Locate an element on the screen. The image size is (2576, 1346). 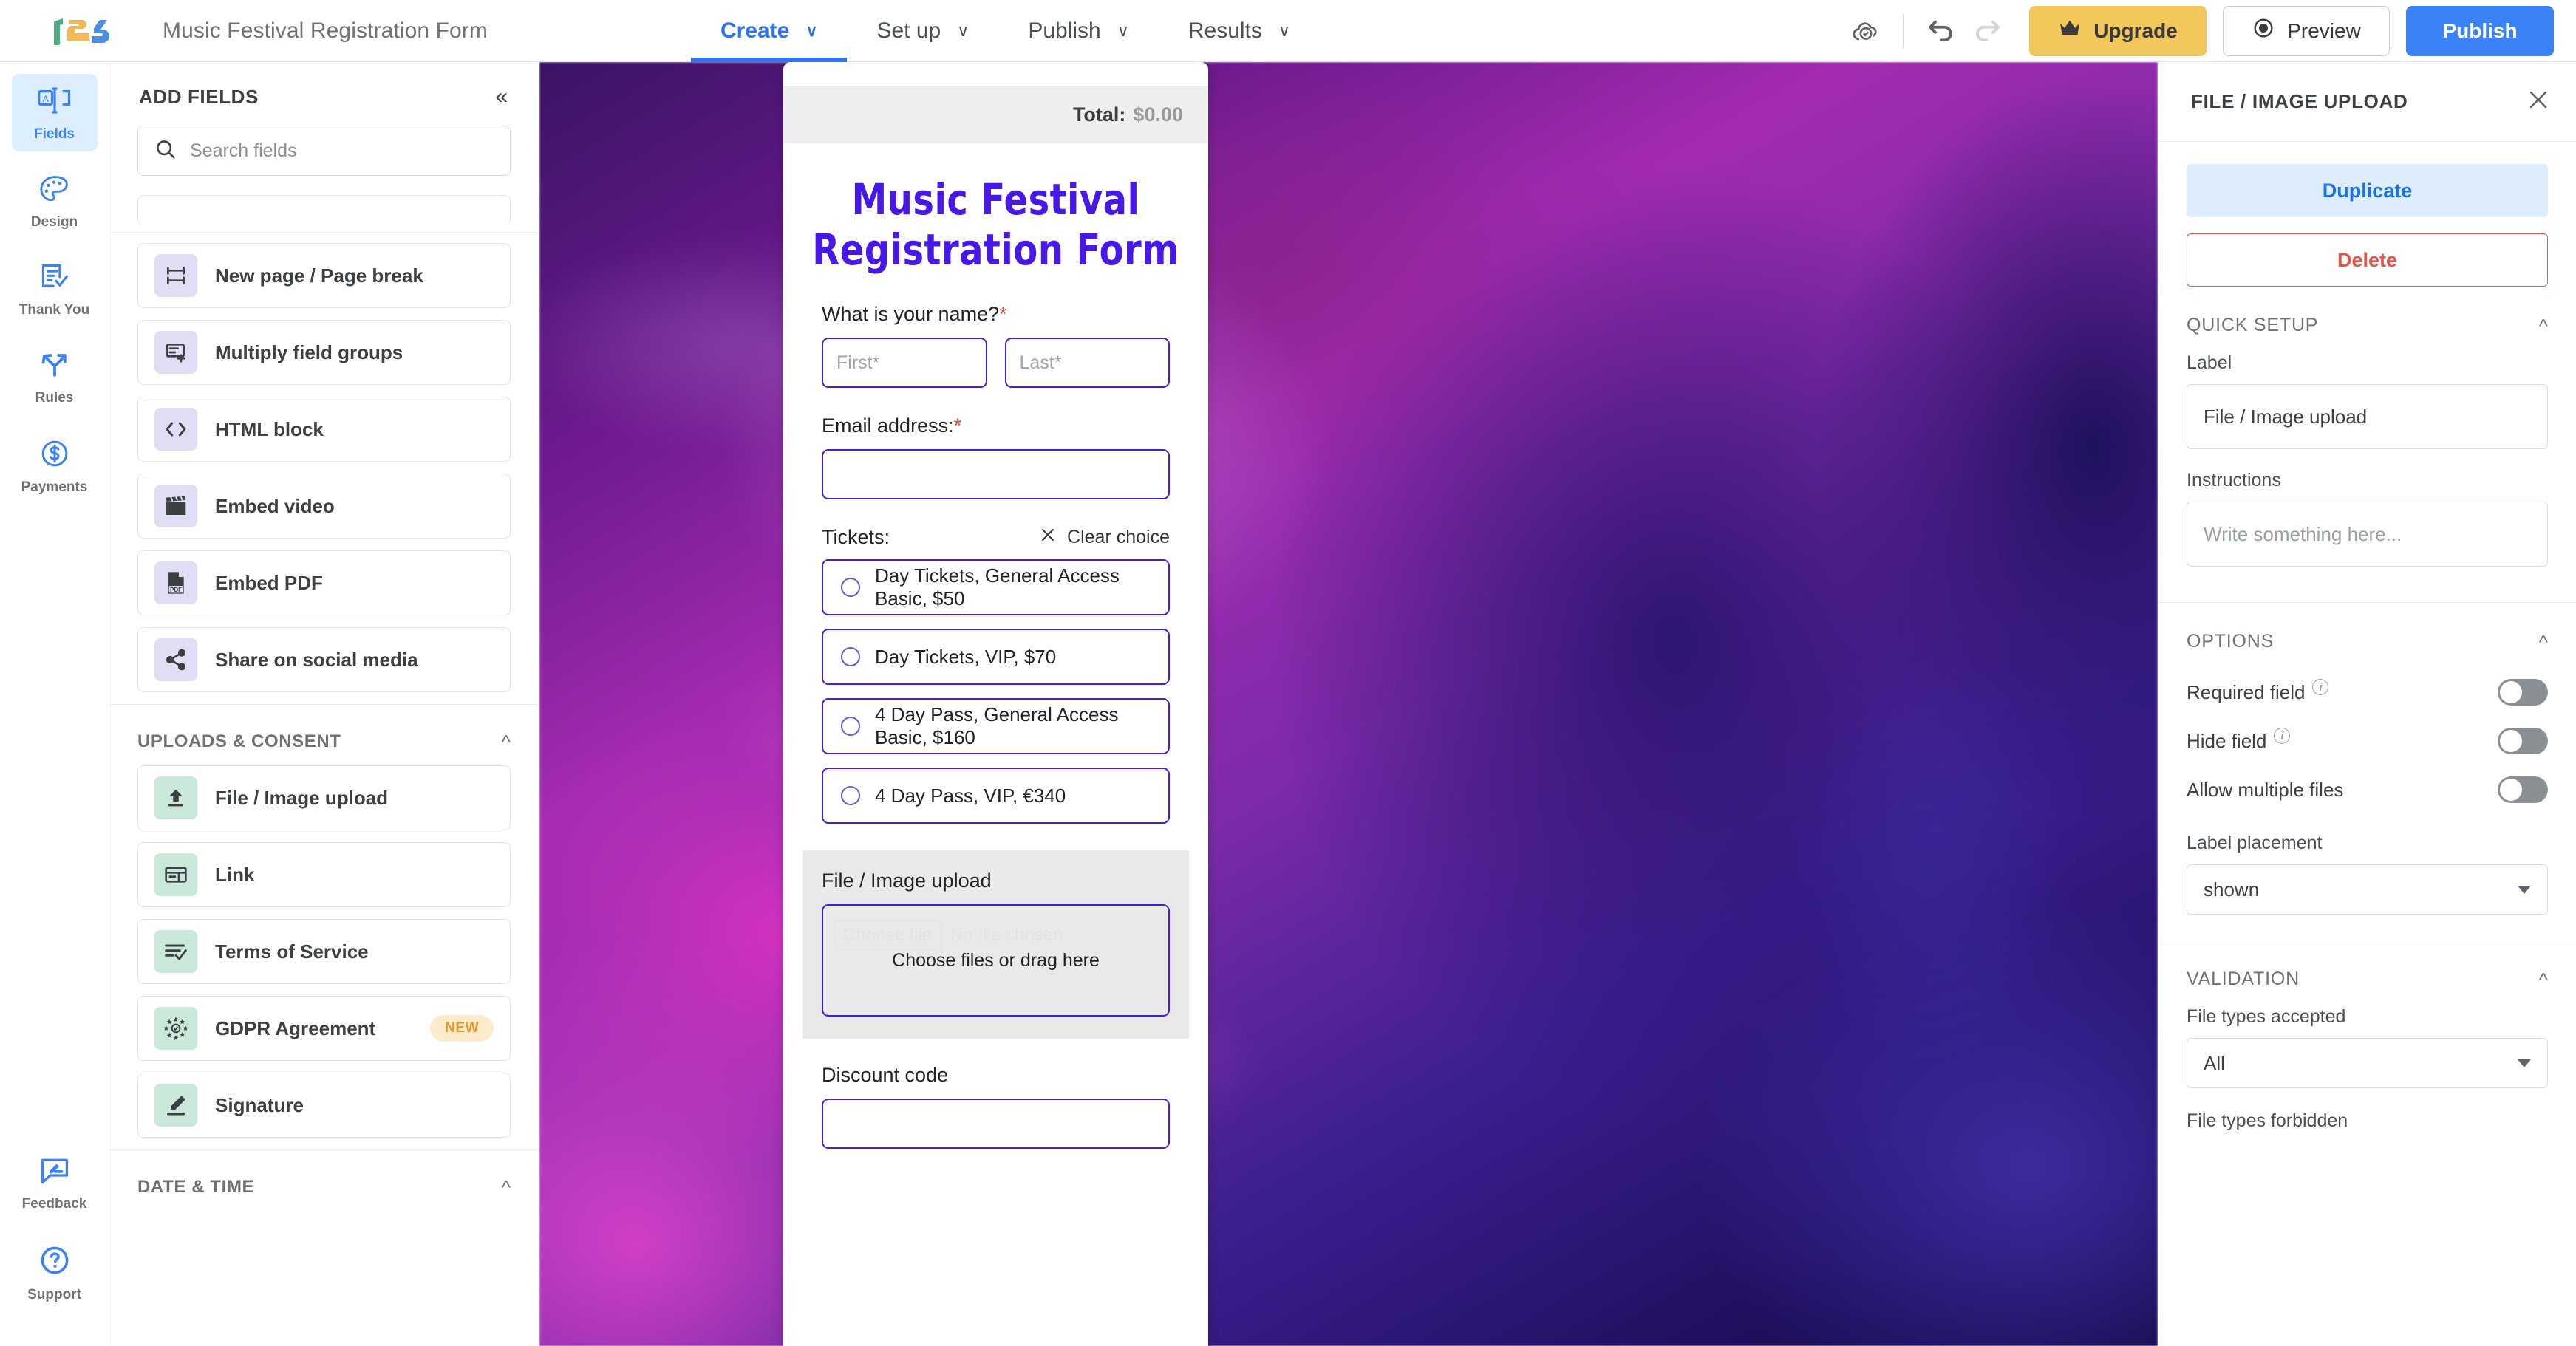
duplicate-button: Duplicate is located at coordinates (2367, 190).